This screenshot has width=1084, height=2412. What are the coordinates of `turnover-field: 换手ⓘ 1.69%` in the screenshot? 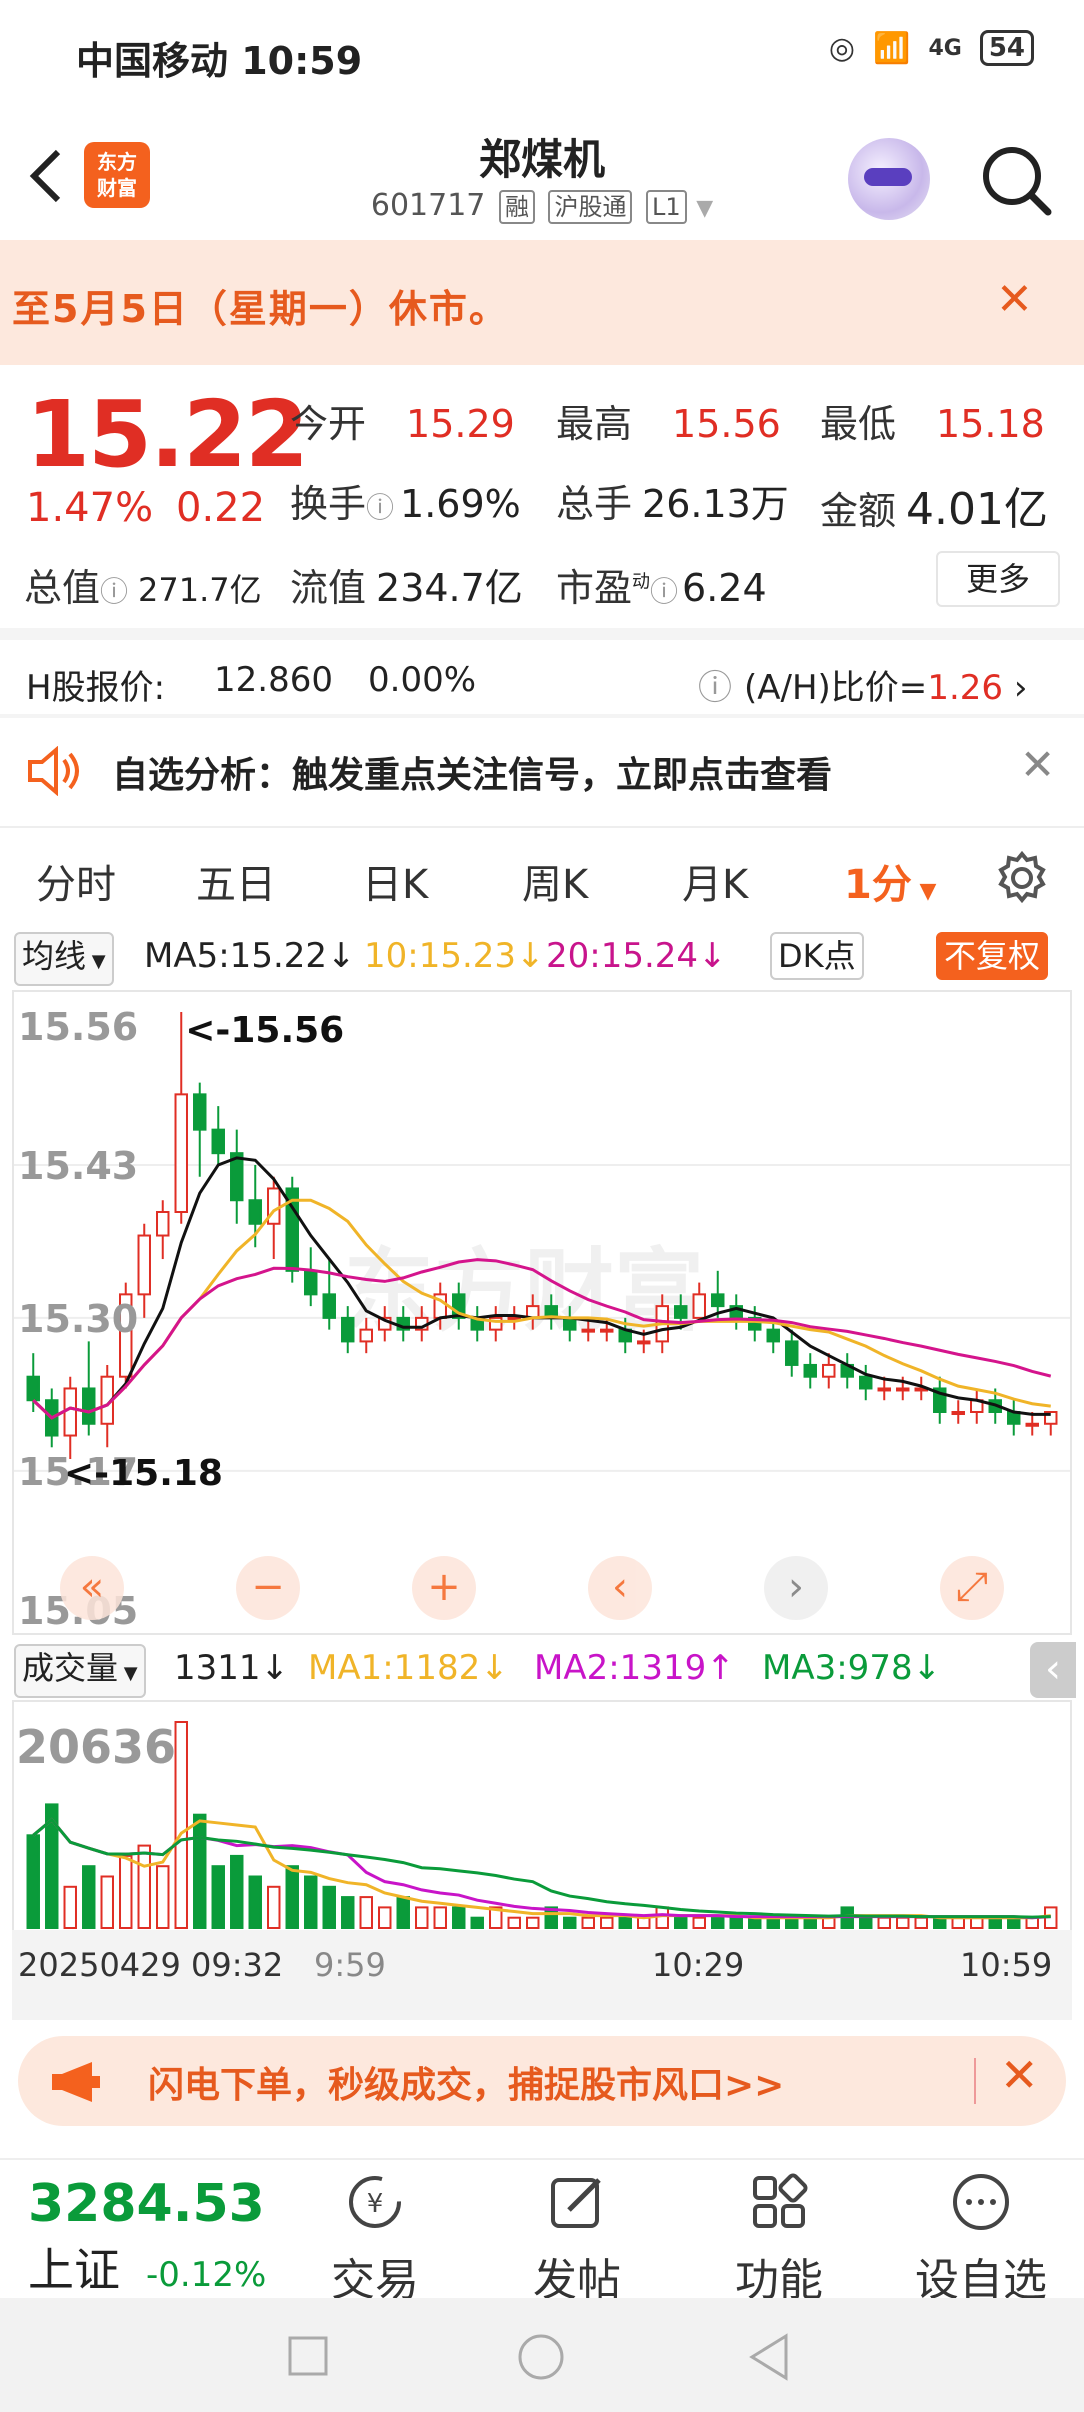 It's located at (405, 500).